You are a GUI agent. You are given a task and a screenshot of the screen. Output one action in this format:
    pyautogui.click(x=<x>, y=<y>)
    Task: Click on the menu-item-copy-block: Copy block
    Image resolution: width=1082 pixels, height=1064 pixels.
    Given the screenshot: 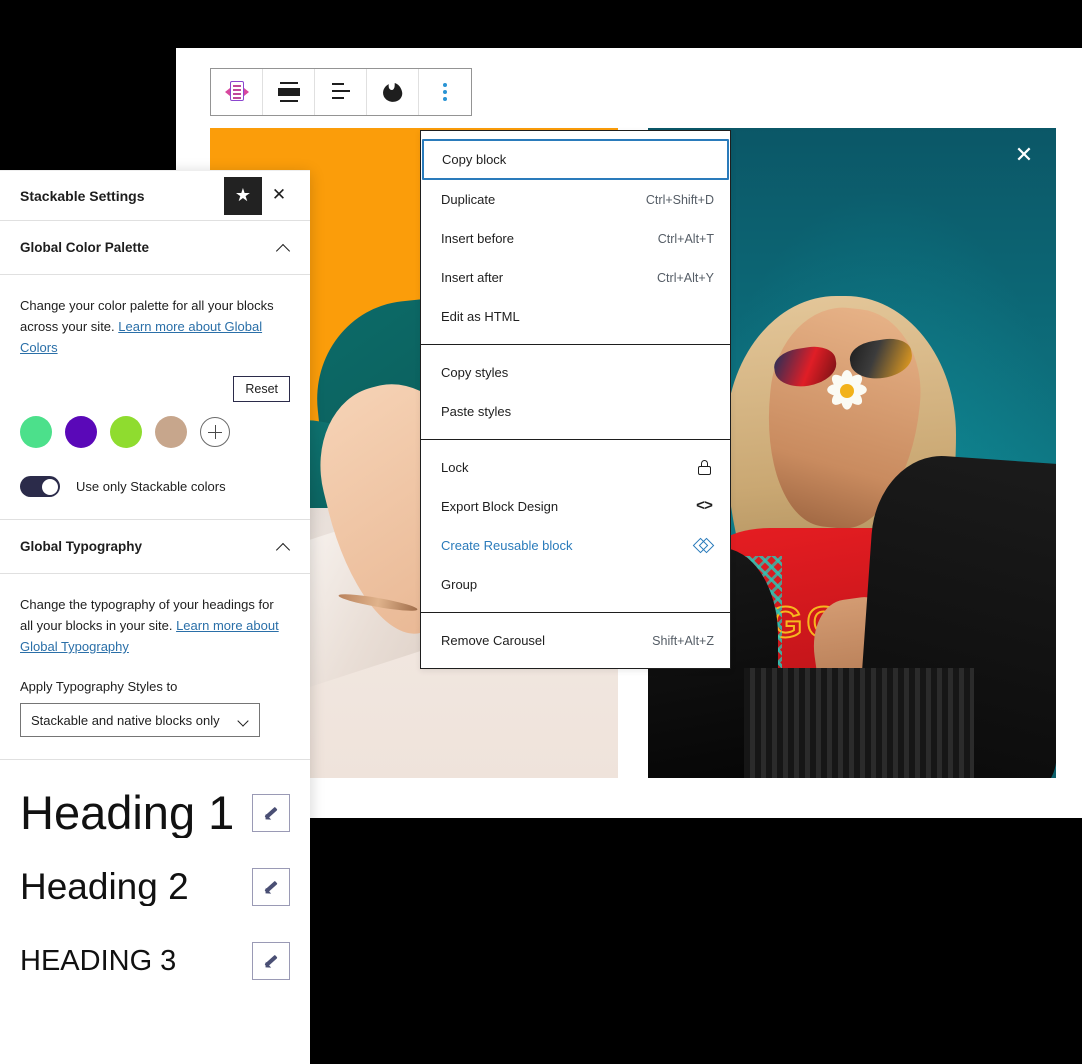 What is the action you would take?
    pyautogui.click(x=575, y=159)
    